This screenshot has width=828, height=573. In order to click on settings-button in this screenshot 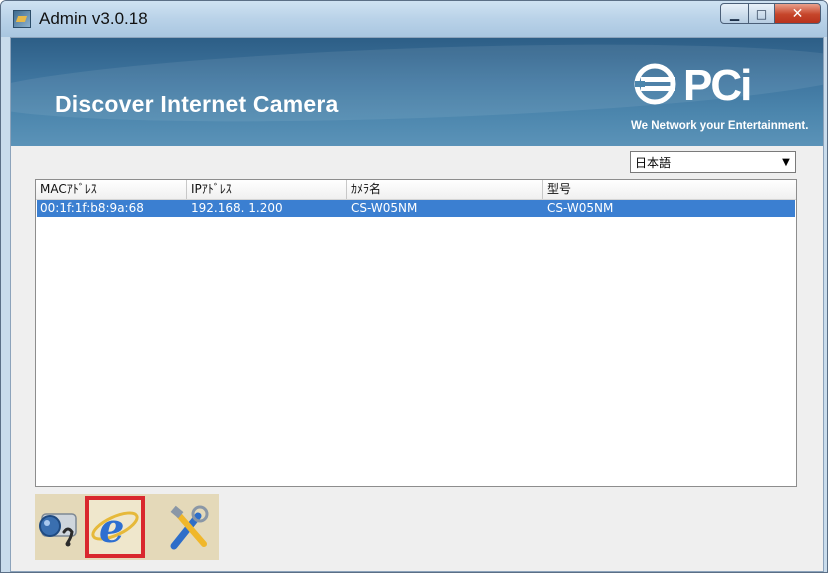, I will do `click(189, 527)`.